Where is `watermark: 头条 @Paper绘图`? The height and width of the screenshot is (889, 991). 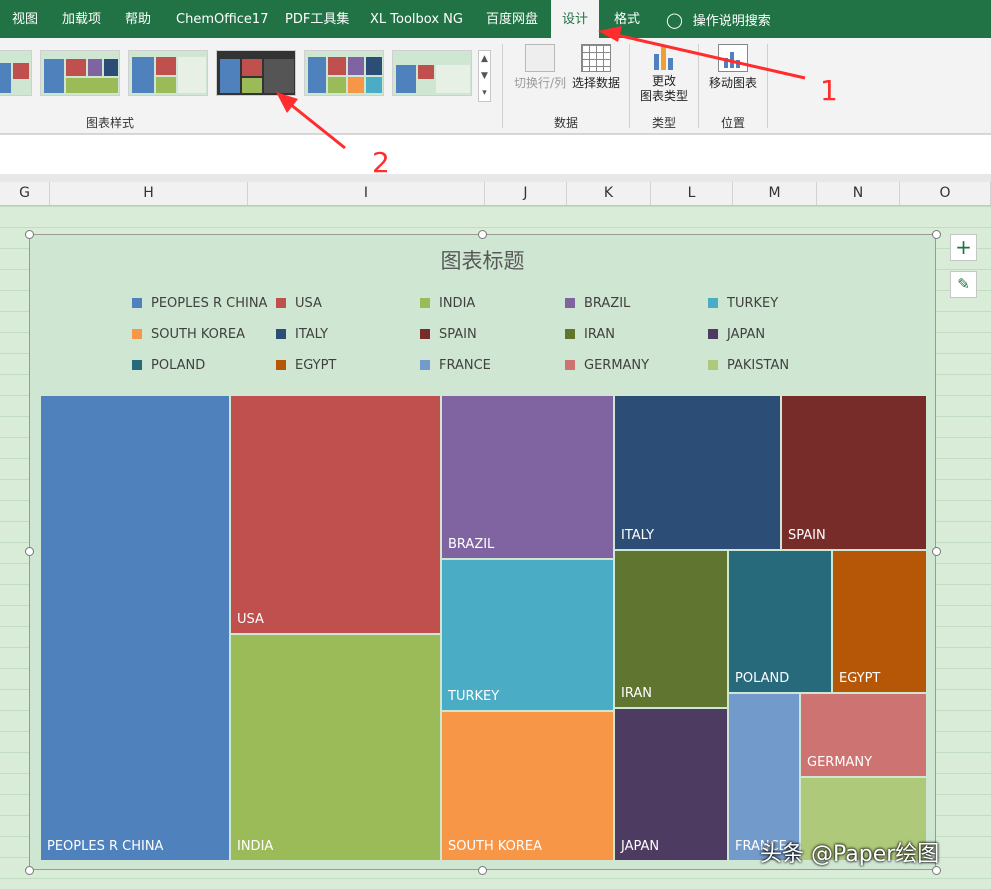 watermark: 头条 @Paper绘图 is located at coordinates (850, 854).